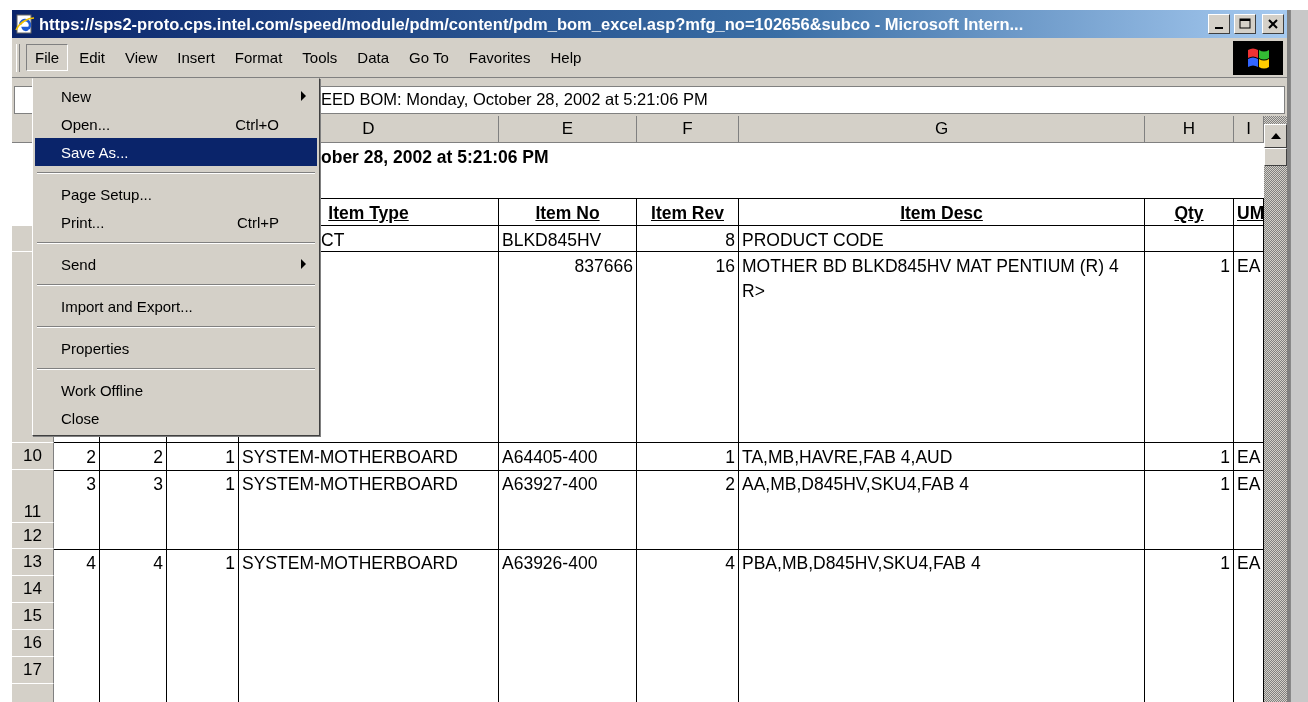 The image size is (1308, 702). I want to click on table-cell: A63926-400, so click(568, 625).